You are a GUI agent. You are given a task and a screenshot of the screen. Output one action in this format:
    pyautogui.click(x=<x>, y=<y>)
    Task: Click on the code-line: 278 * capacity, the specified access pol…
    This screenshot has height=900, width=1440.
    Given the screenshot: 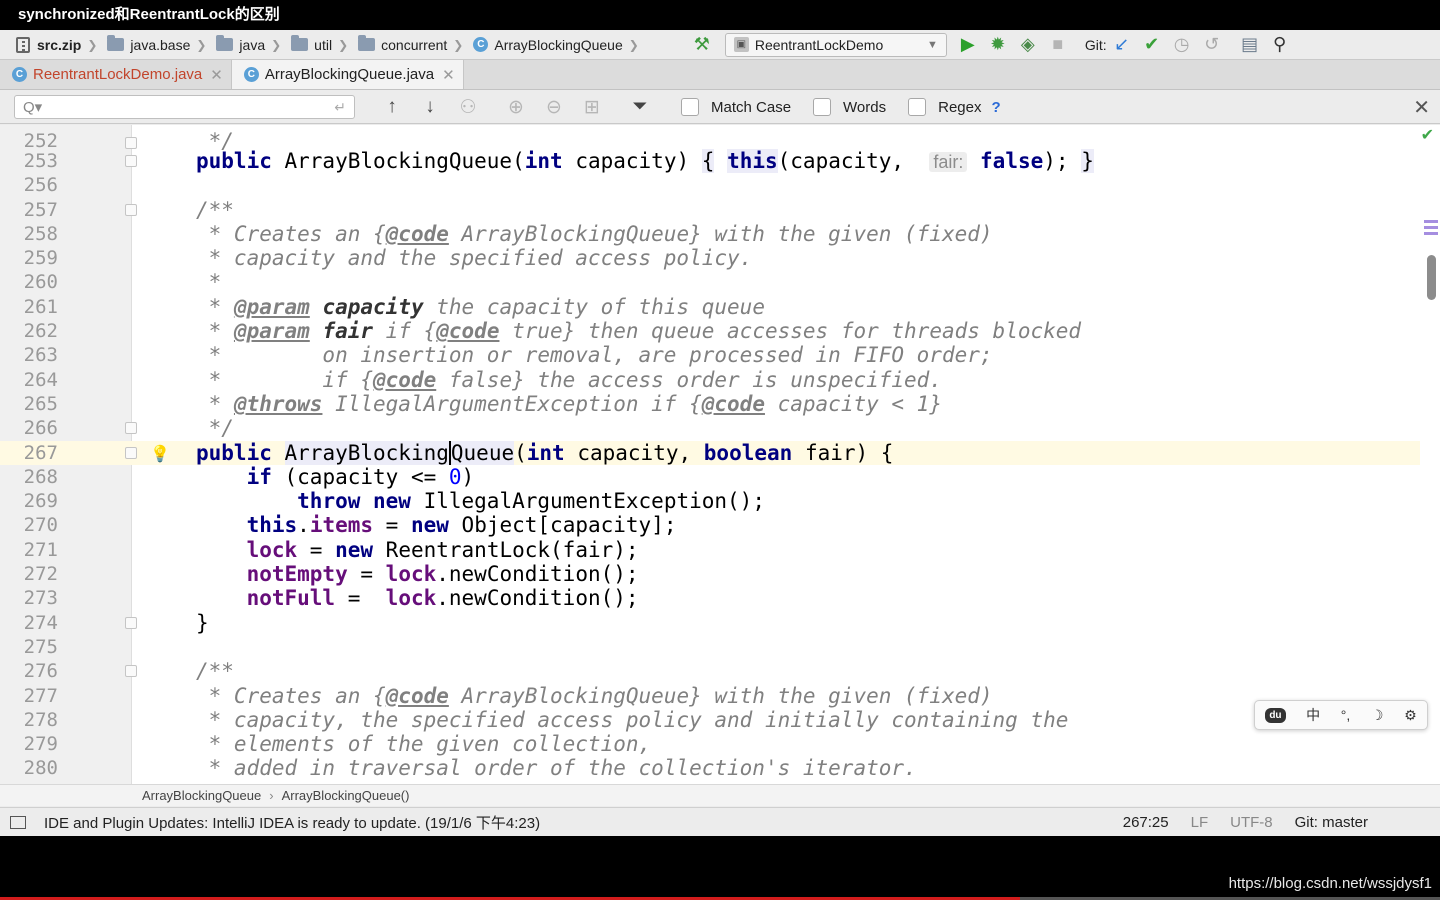 What is the action you would take?
    pyautogui.click(x=710, y=720)
    